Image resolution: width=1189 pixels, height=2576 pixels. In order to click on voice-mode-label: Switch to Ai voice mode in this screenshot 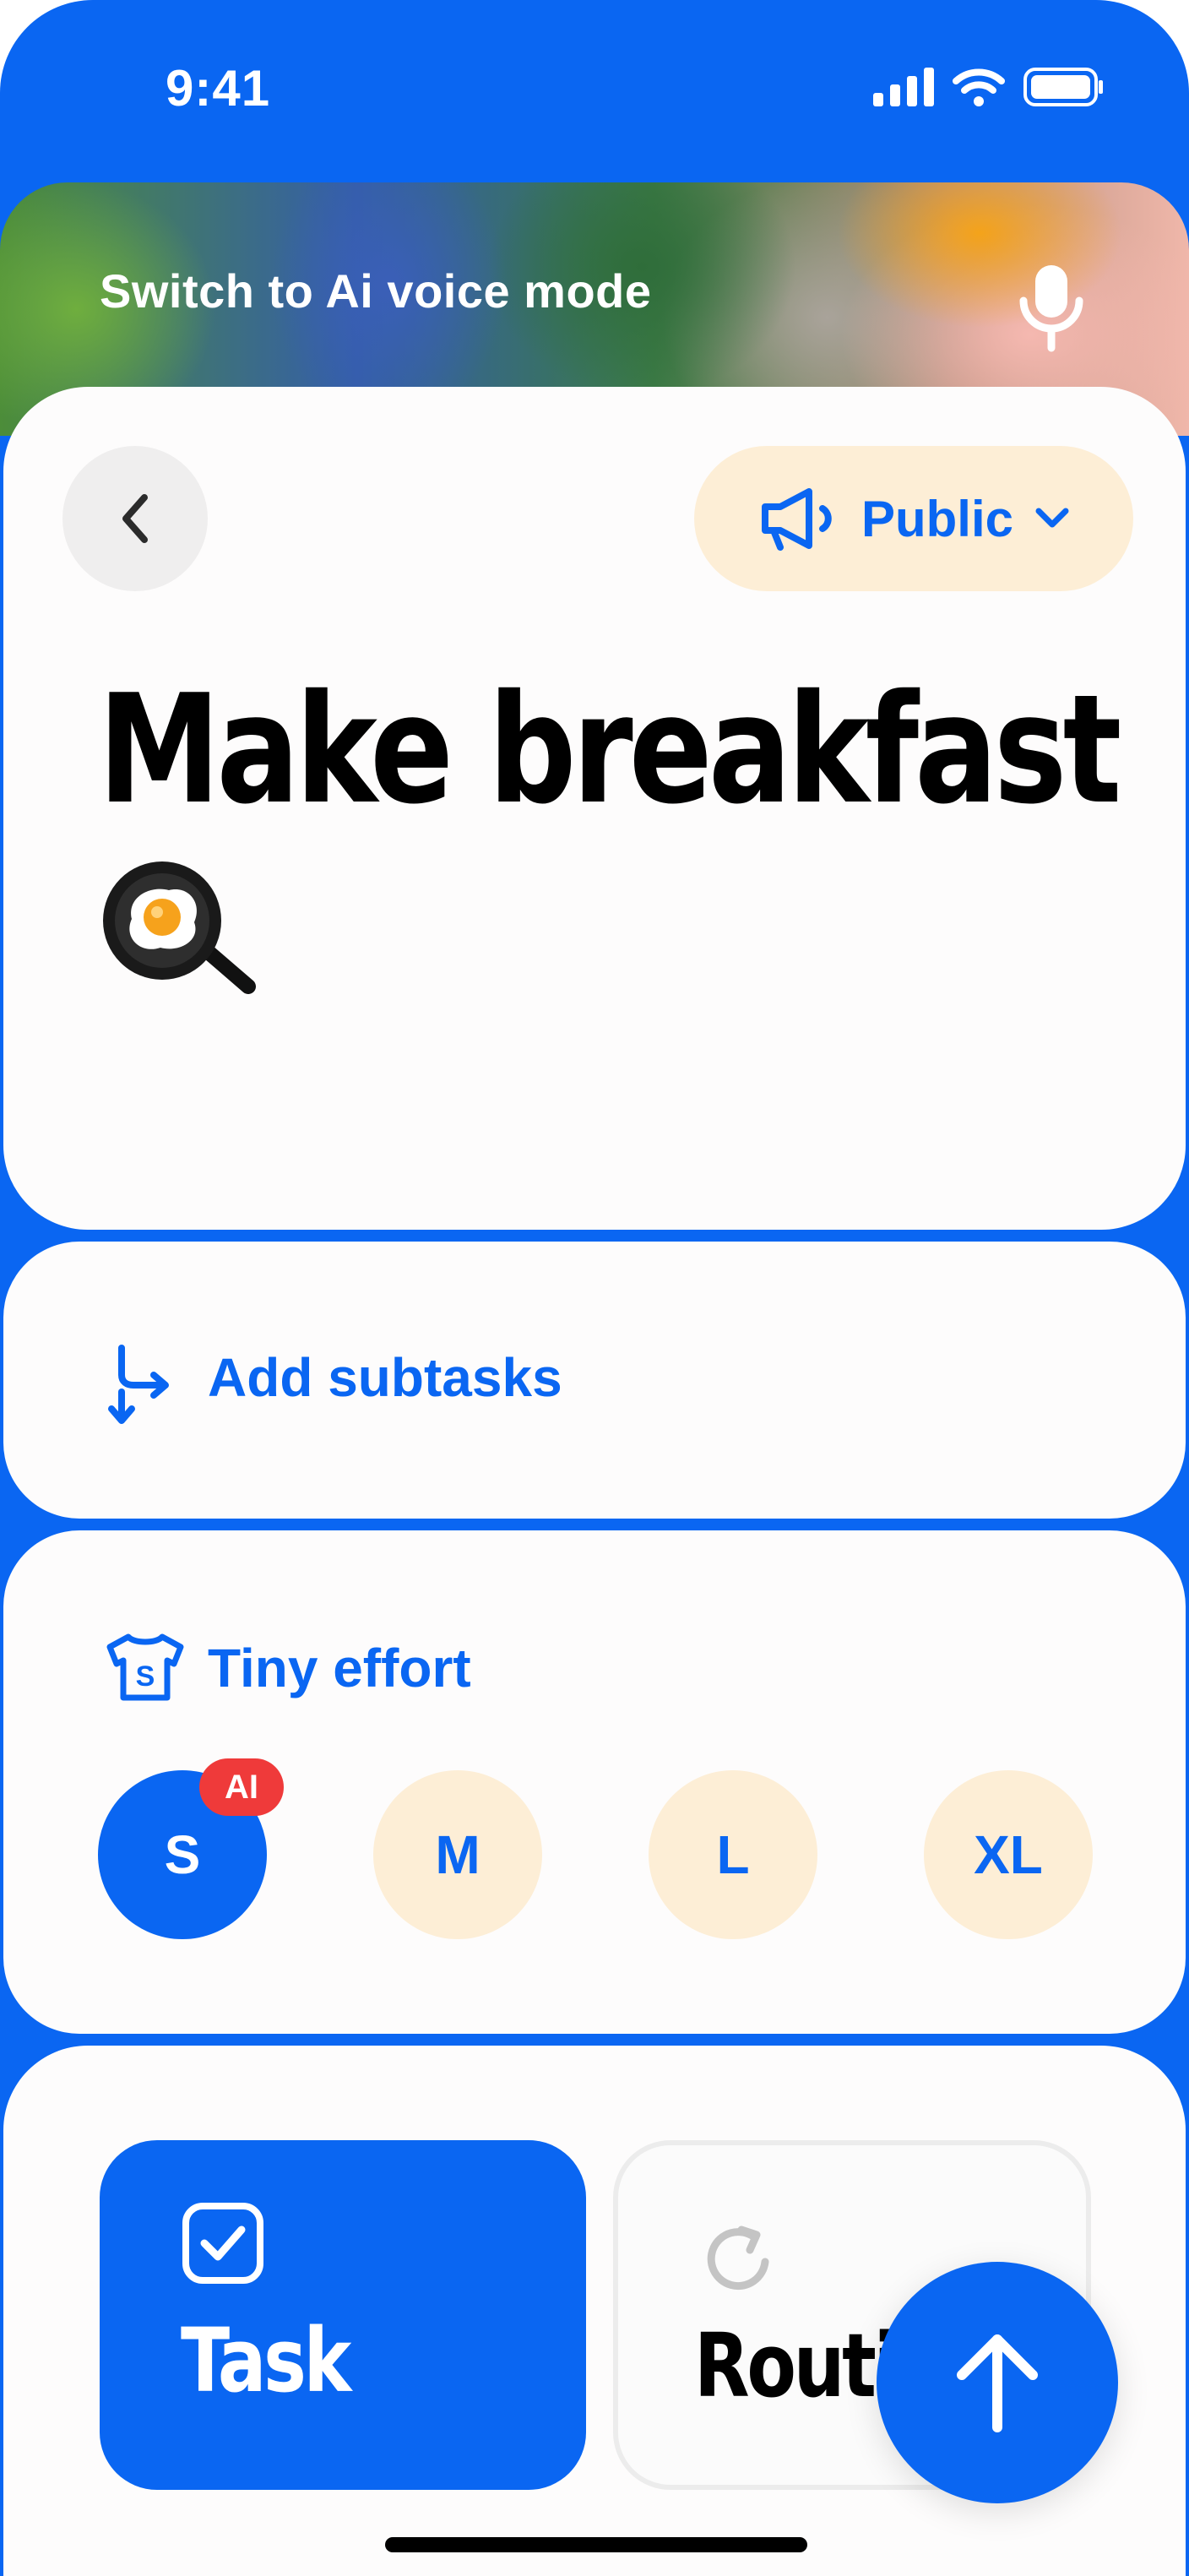, I will do `click(376, 291)`.